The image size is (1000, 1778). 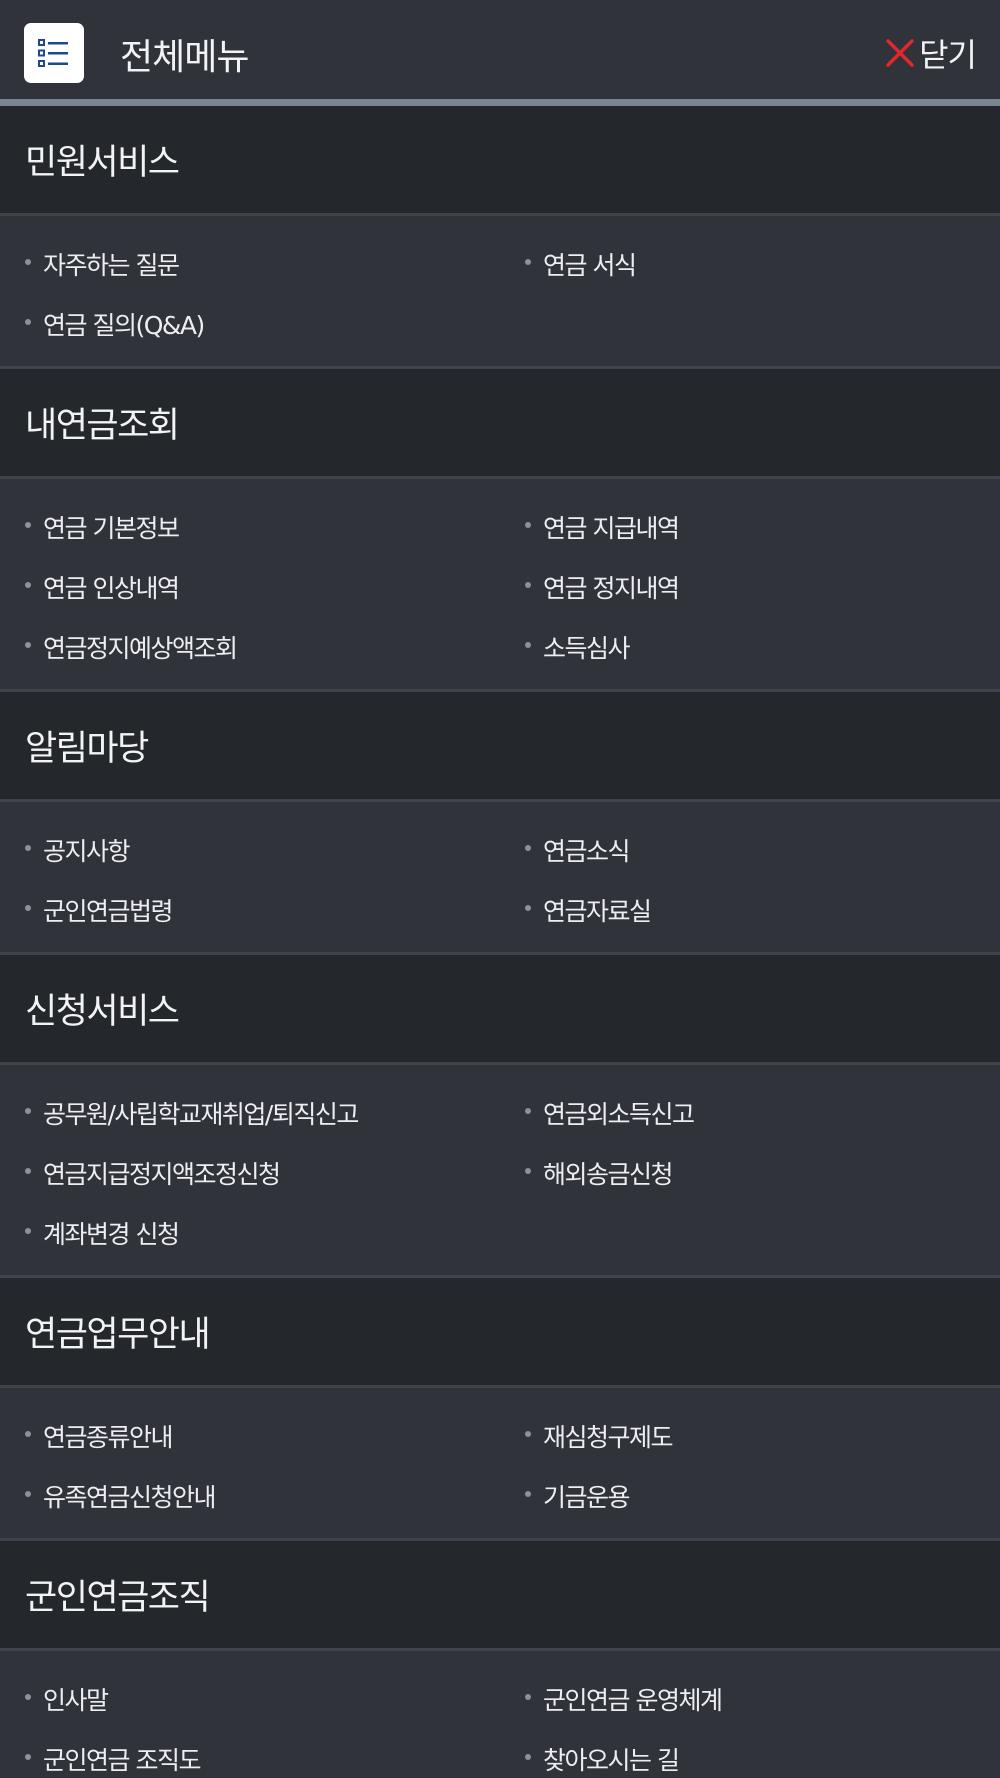 I want to click on section-menu-list: 연금종류안내 재심청구제도 유족연금신청안내 기금운용, so click(x=500, y=1464).